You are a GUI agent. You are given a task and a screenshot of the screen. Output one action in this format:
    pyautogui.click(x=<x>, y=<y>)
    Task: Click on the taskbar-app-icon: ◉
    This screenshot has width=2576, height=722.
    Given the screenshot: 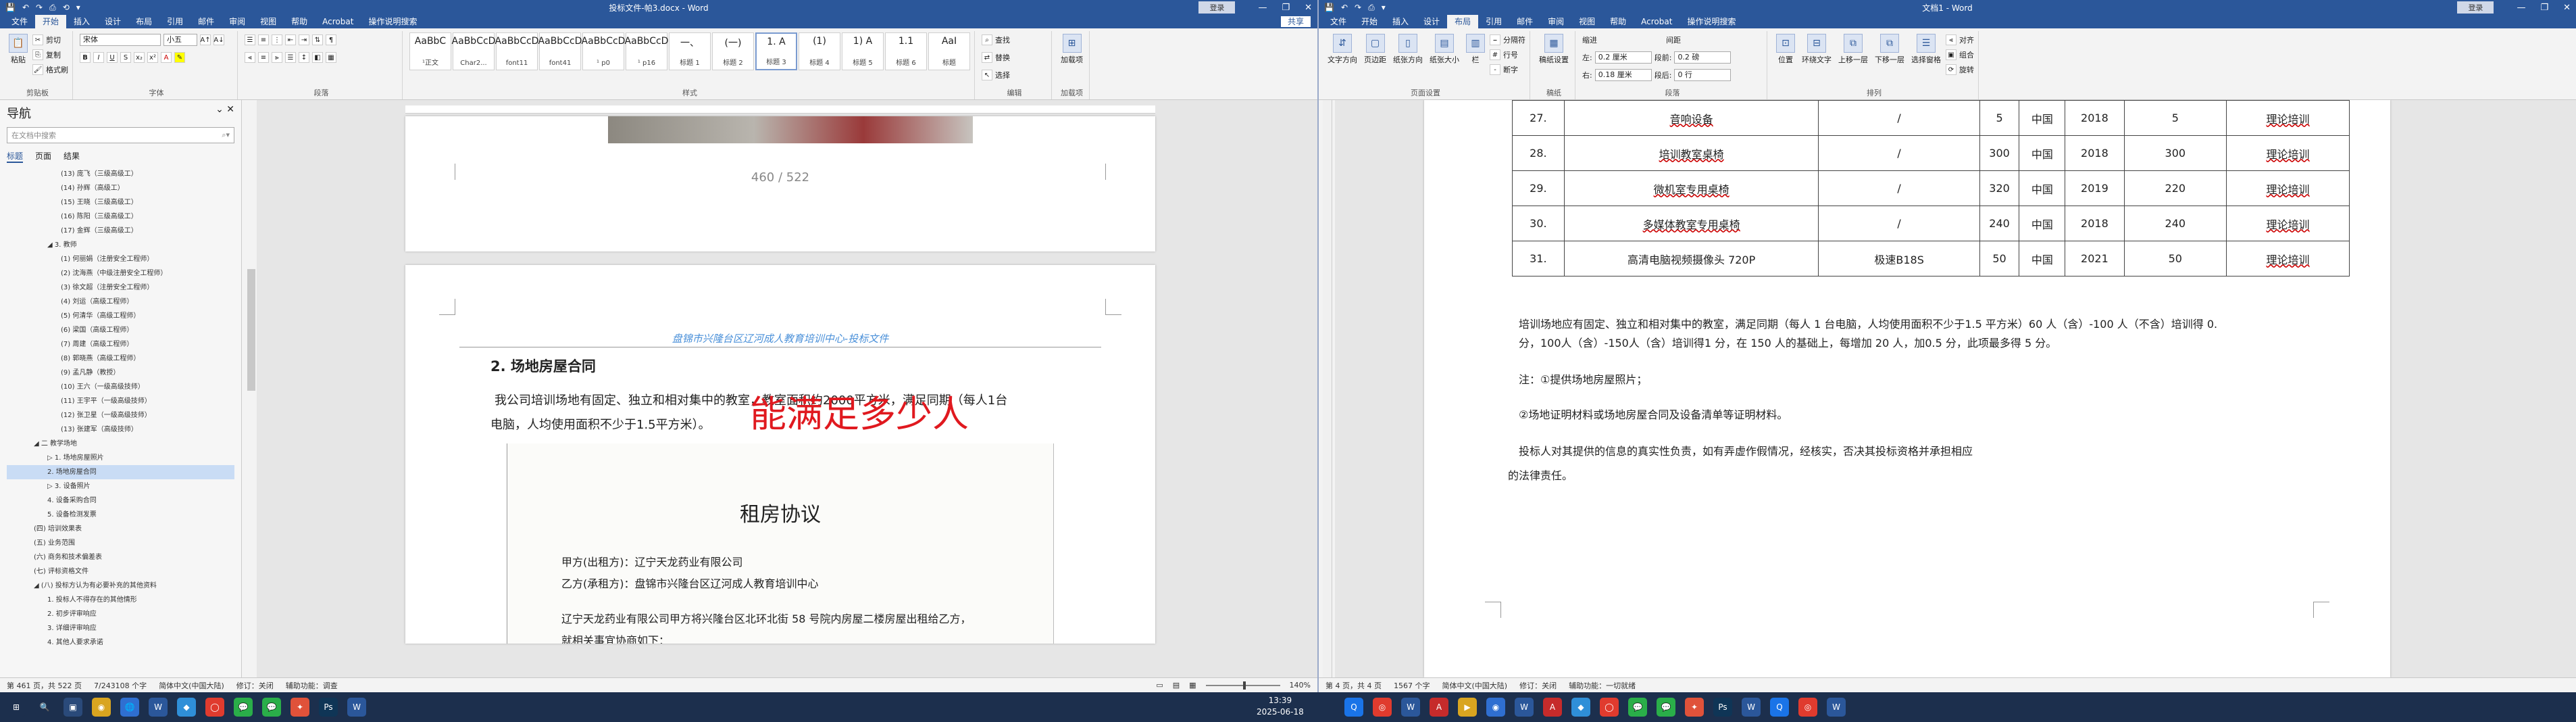 What is the action you would take?
    pyautogui.click(x=1495, y=707)
    